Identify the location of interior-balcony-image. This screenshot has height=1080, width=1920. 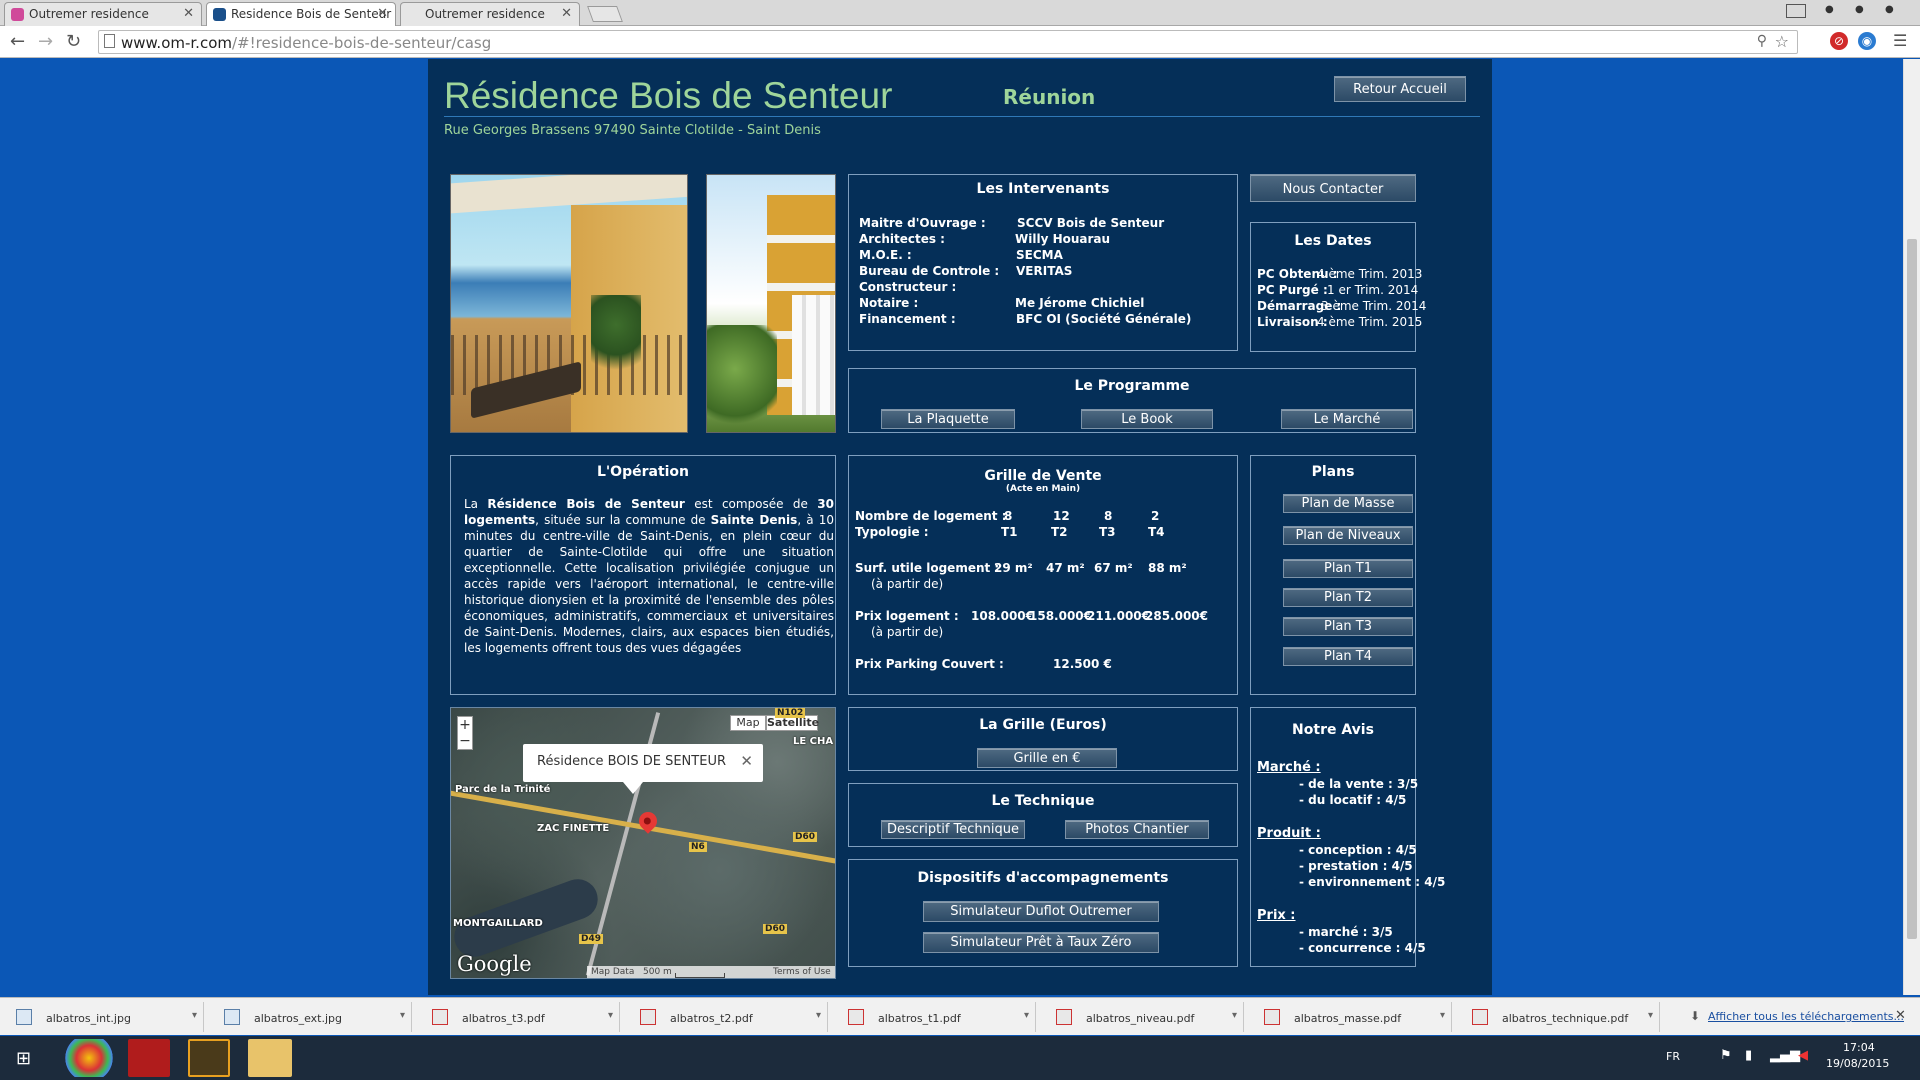
(569, 303).